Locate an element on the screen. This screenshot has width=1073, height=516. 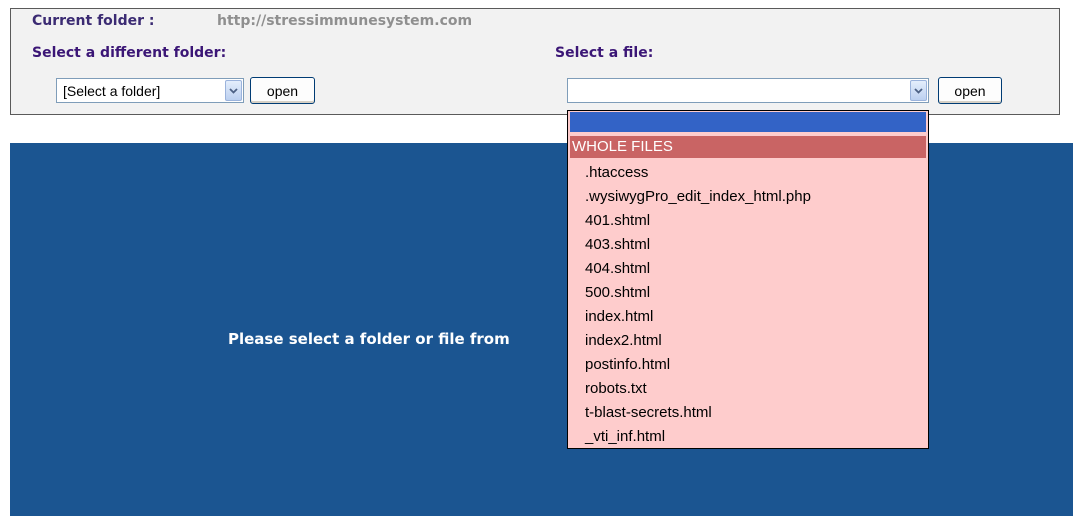
folder-select: [Select a folder] is located at coordinates (150, 90).